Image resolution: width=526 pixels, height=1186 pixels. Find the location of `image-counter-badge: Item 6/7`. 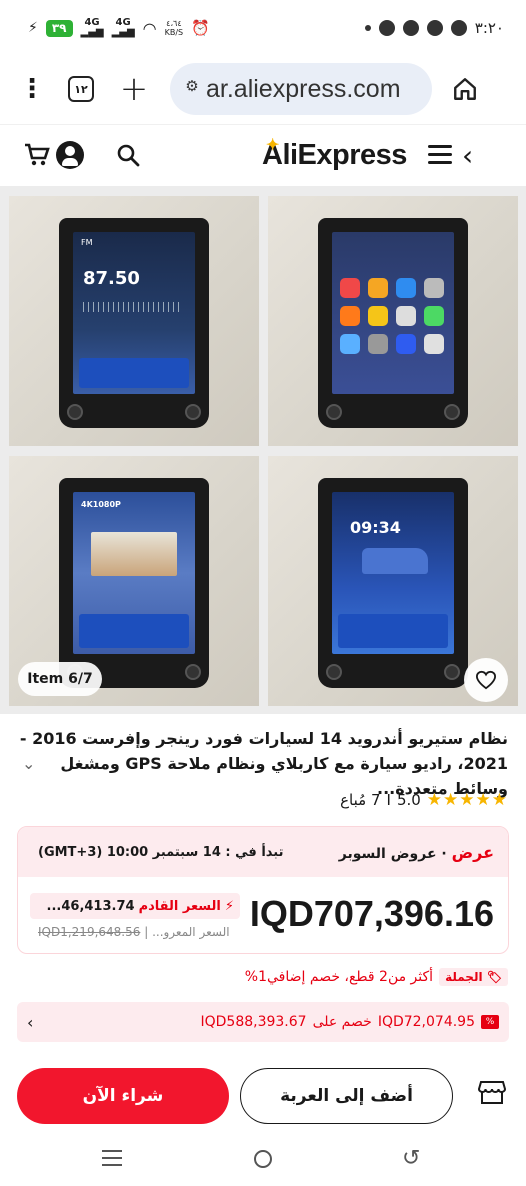

image-counter-badge: Item 6/7 is located at coordinates (60, 679).